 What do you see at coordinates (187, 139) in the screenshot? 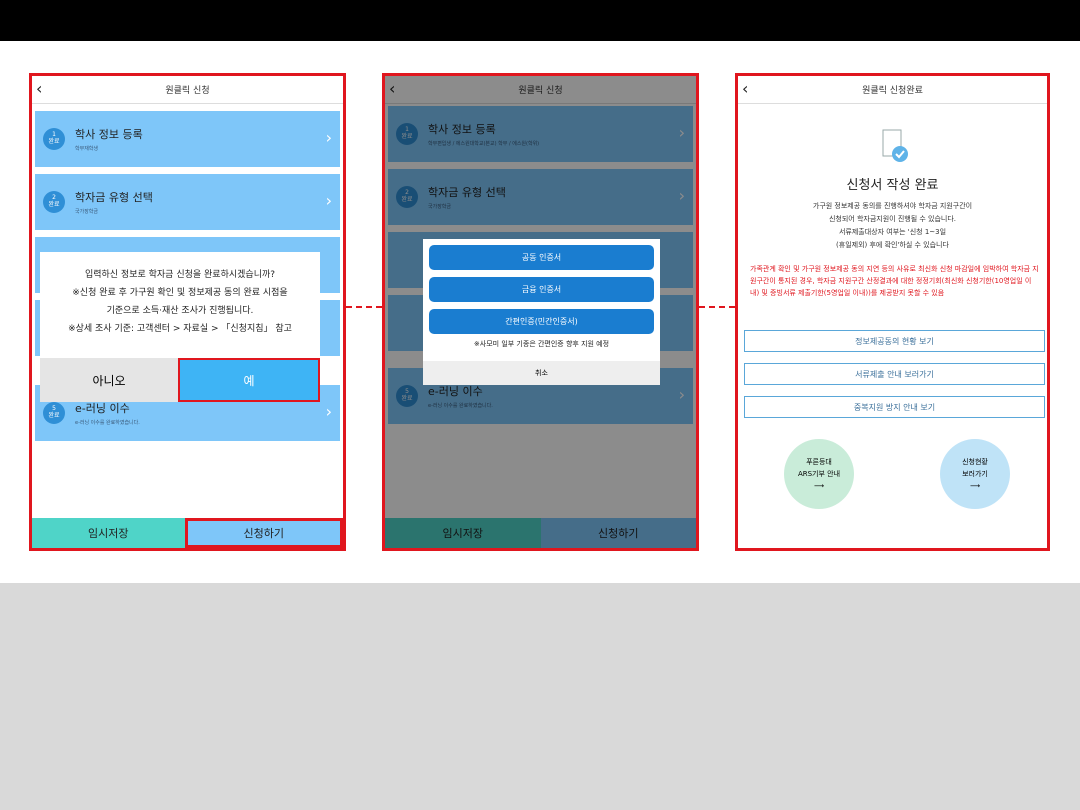
I see `step-item: 1 완료 학사 정보 등록학부재학생 ›` at bounding box center [187, 139].